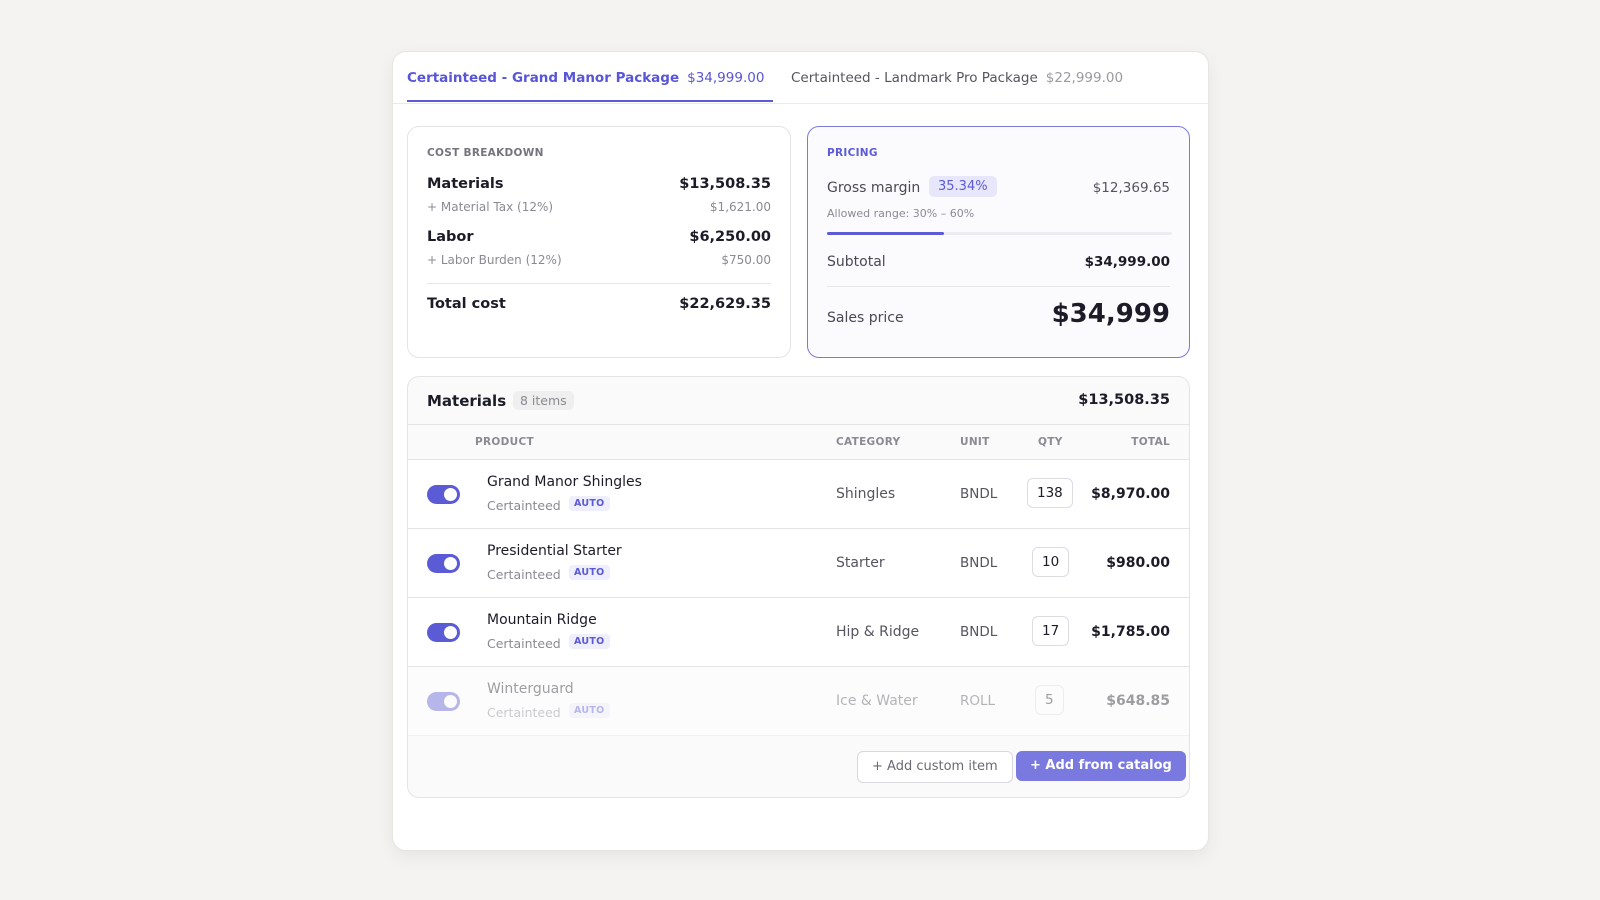 This screenshot has height=900, width=1600. I want to click on gross-margin-amount: $12,369.65, so click(1131, 188).